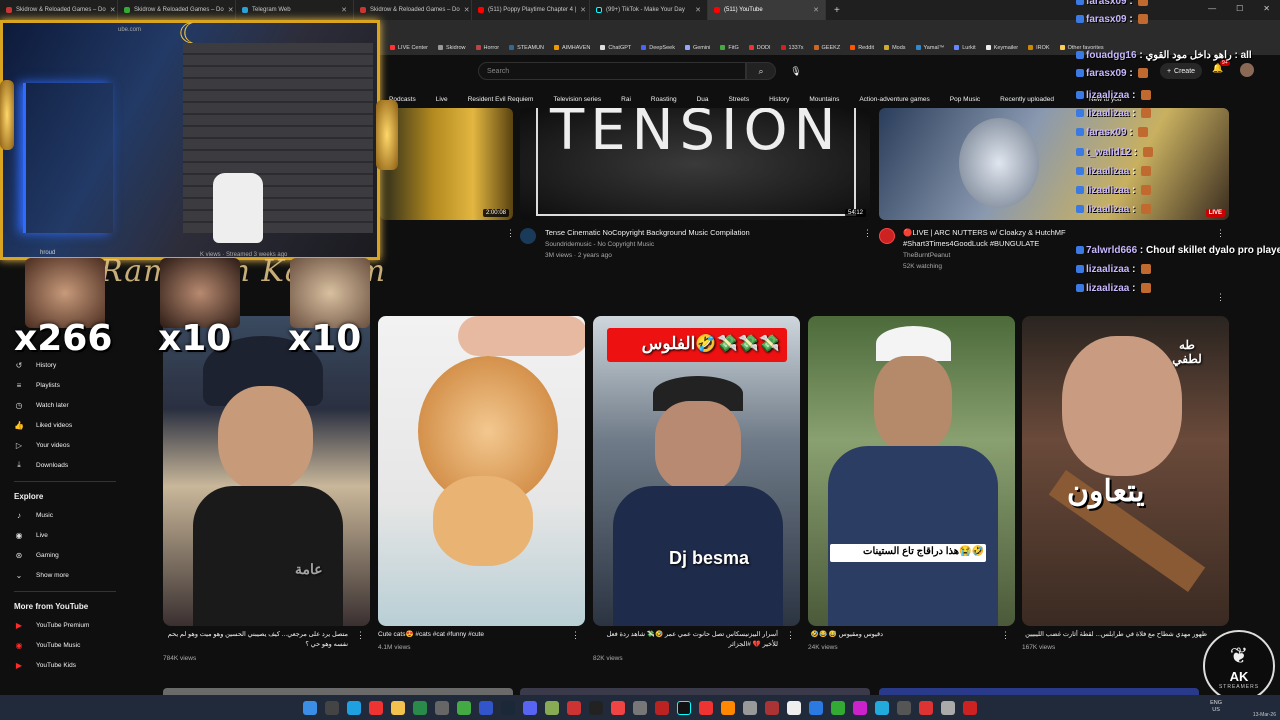  I want to click on short-title: Cute cats😍 #cats #cat #funny #cute, so click(478, 635).